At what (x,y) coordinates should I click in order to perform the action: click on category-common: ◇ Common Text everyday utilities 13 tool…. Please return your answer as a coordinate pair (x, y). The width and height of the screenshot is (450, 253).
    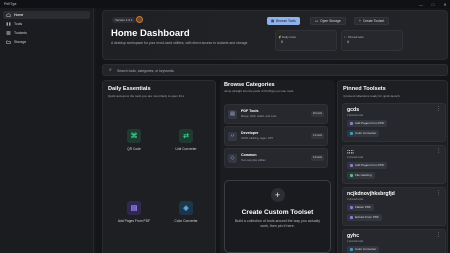
    Looking at the image, I should click on (276, 158).